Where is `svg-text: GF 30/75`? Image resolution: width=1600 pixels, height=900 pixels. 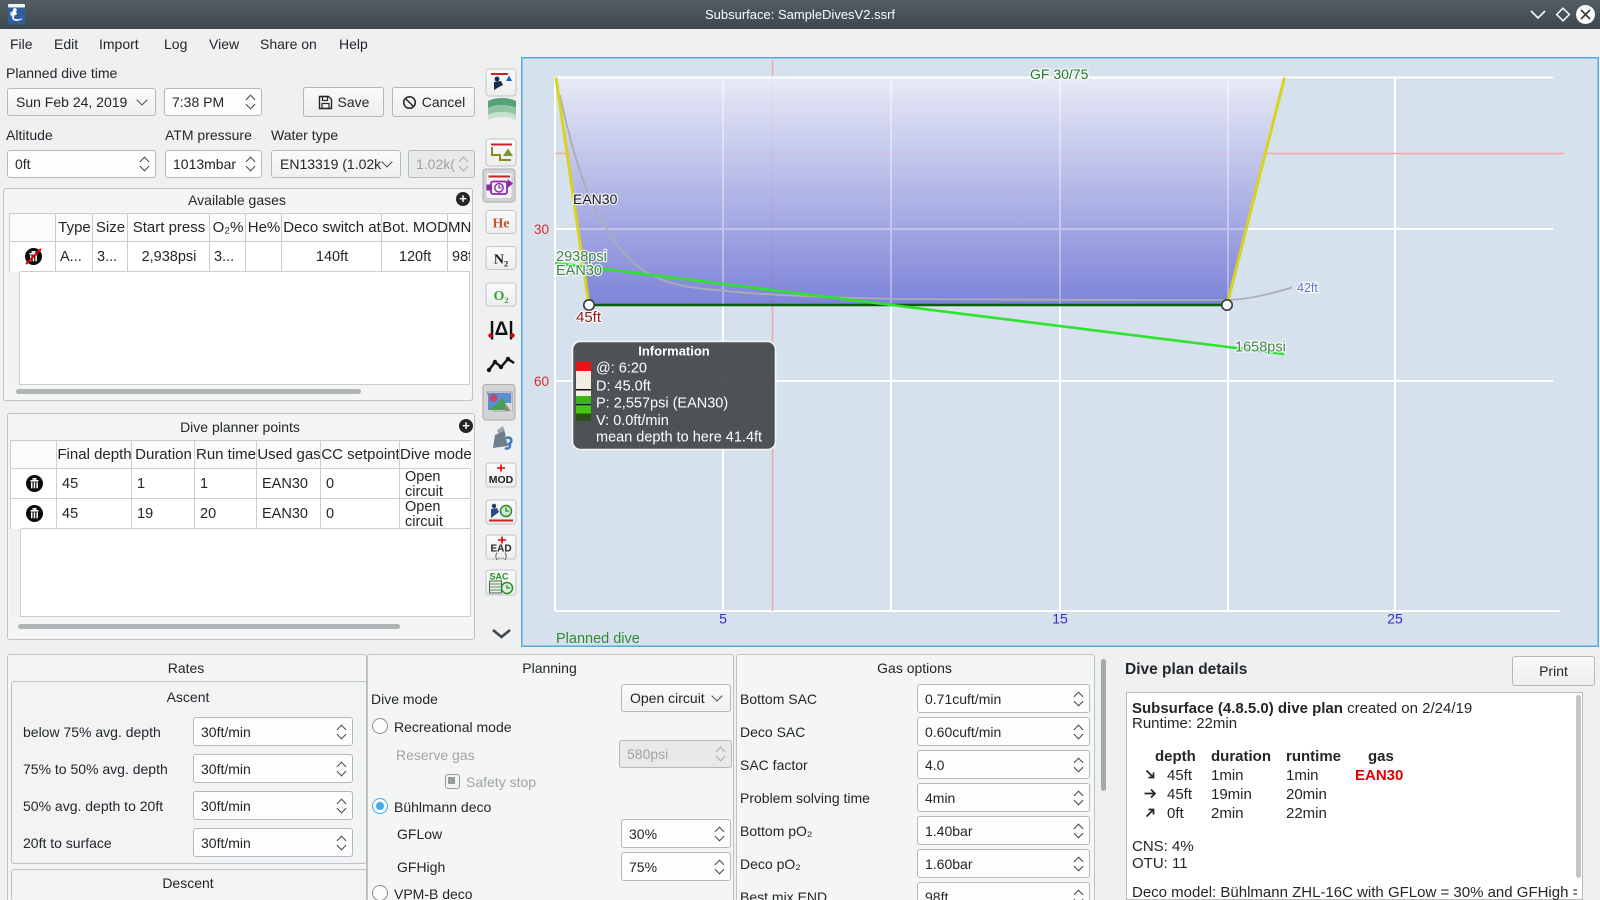
svg-text: GF 30/75 is located at coordinates (1059, 74).